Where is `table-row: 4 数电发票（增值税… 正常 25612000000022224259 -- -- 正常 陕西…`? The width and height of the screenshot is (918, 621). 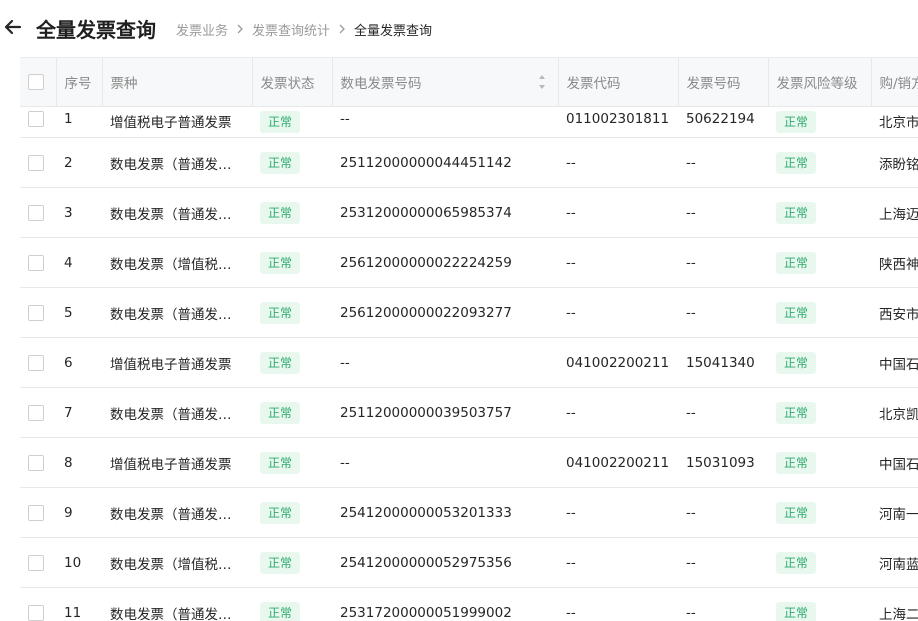
table-row: 4 数电发票（增值税… 正常 25612000000022224259 -- -- 正常 陕西… is located at coordinates (469, 262).